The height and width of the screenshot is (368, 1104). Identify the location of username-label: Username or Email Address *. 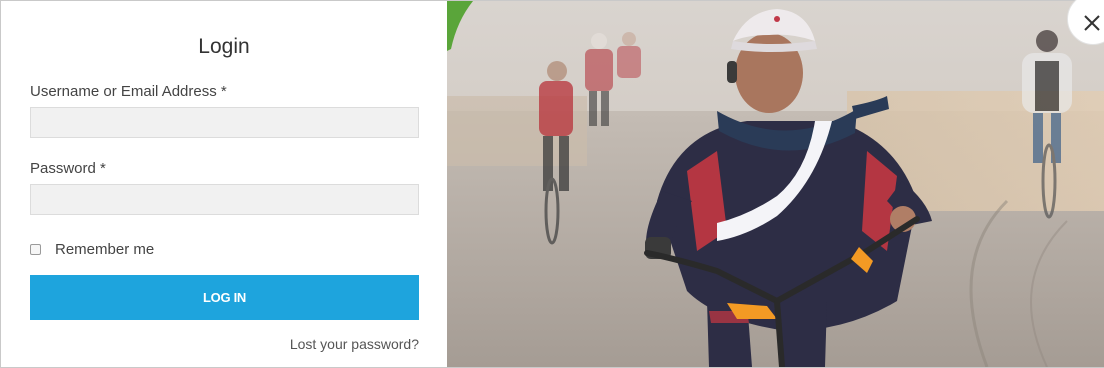
(128, 91).